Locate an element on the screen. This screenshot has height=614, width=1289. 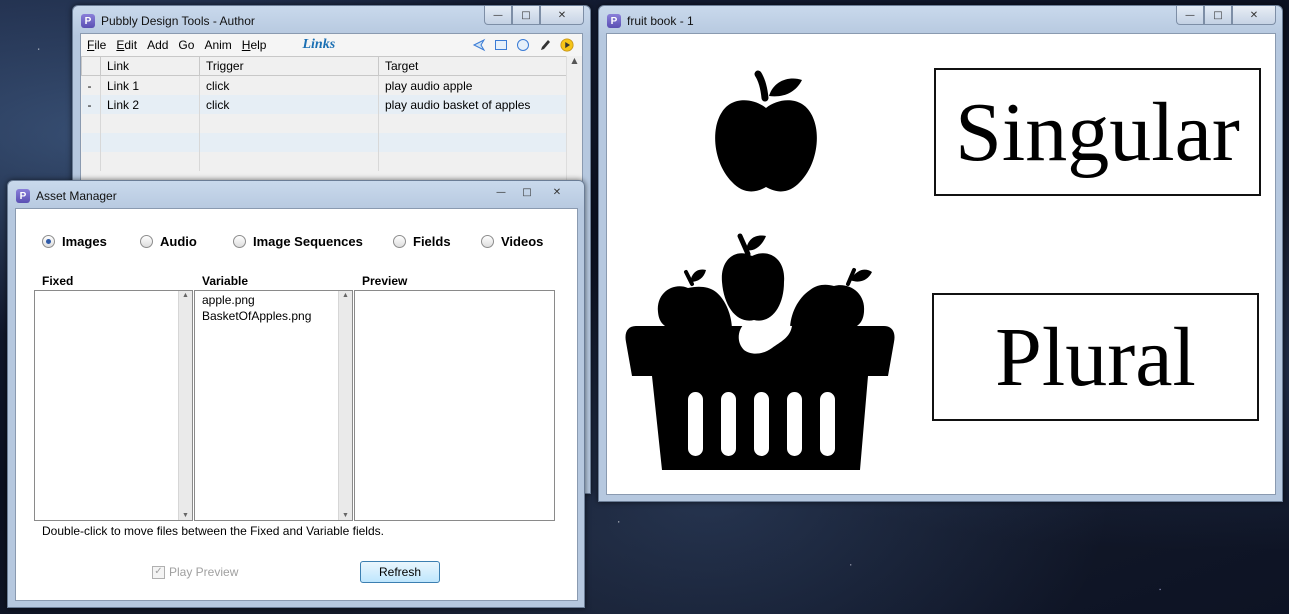
basket-of-apples-image is located at coordinates (759, 351).